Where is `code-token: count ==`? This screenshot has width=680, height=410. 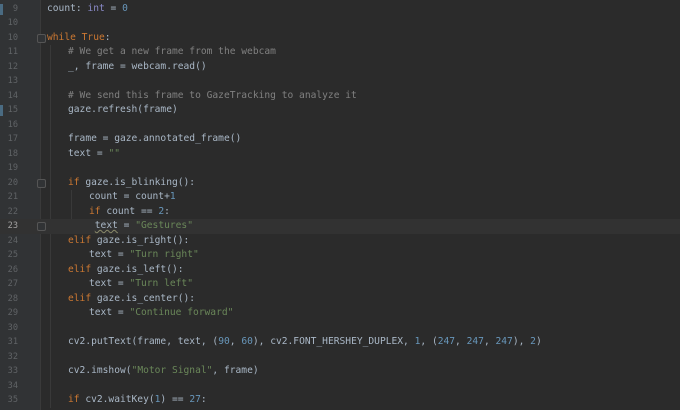
code-token: count == is located at coordinates (132, 211).